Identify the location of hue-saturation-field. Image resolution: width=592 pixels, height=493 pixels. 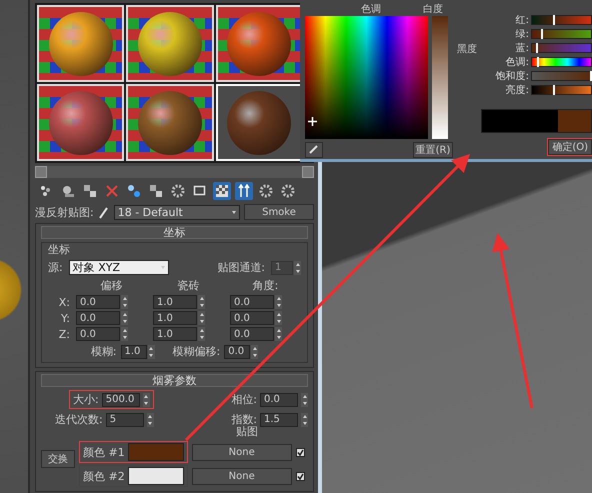
(366, 77).